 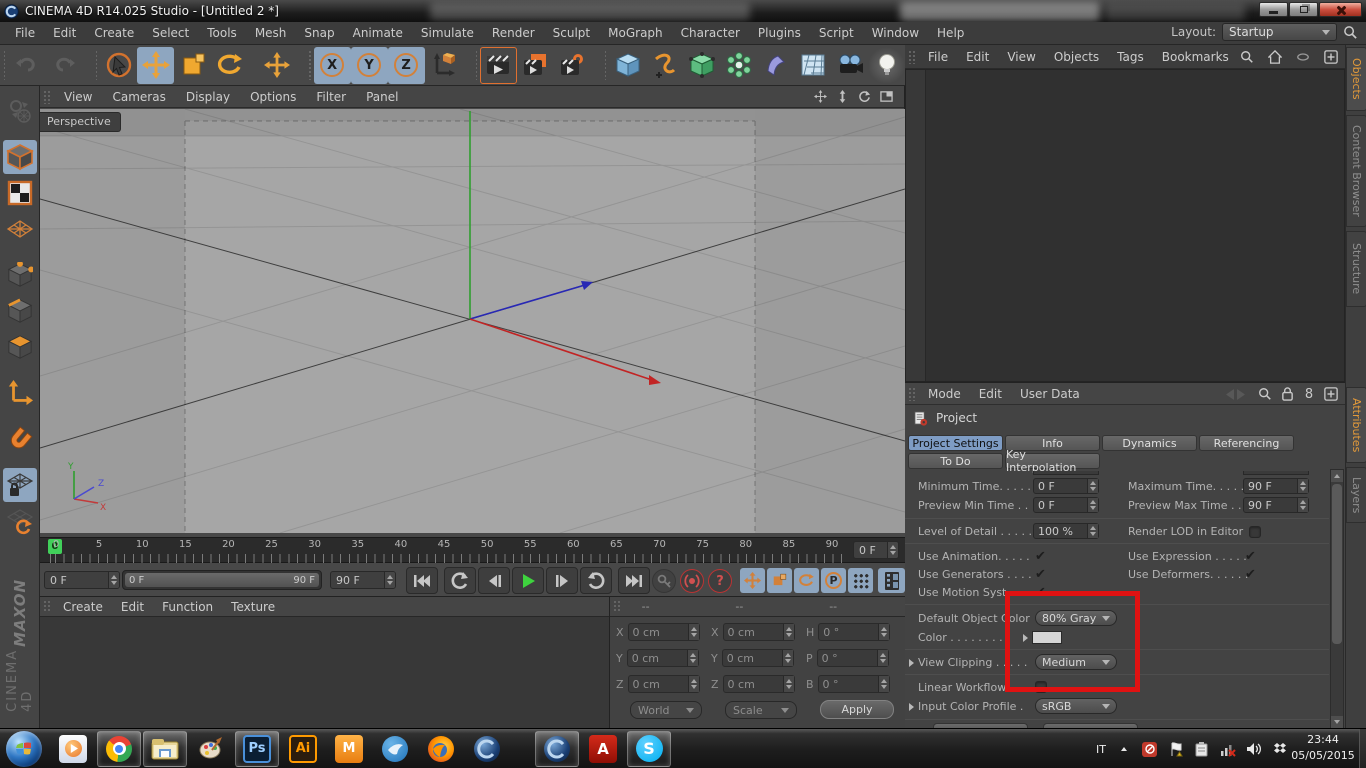 I want to click on taskbar-thunderbird-button, so click(x=395, y=749).